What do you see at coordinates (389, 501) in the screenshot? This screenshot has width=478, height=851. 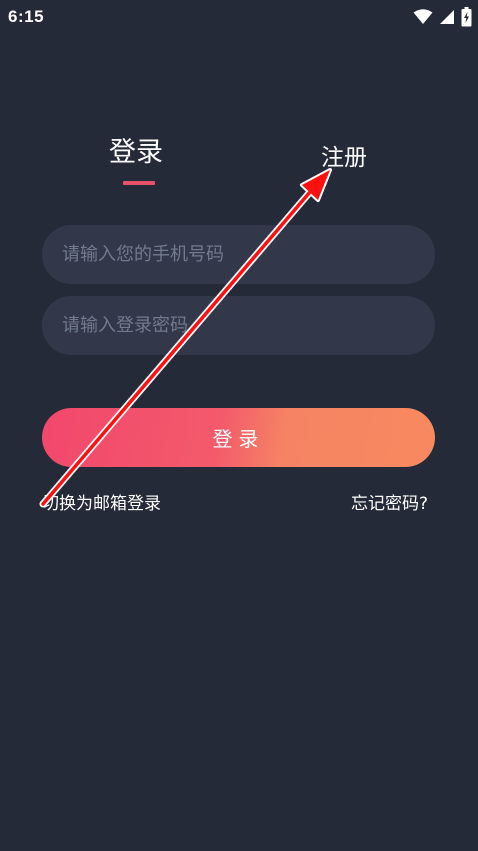 I see `forgot-password-link: 忘记密码?` at bounding box center [389, 501].